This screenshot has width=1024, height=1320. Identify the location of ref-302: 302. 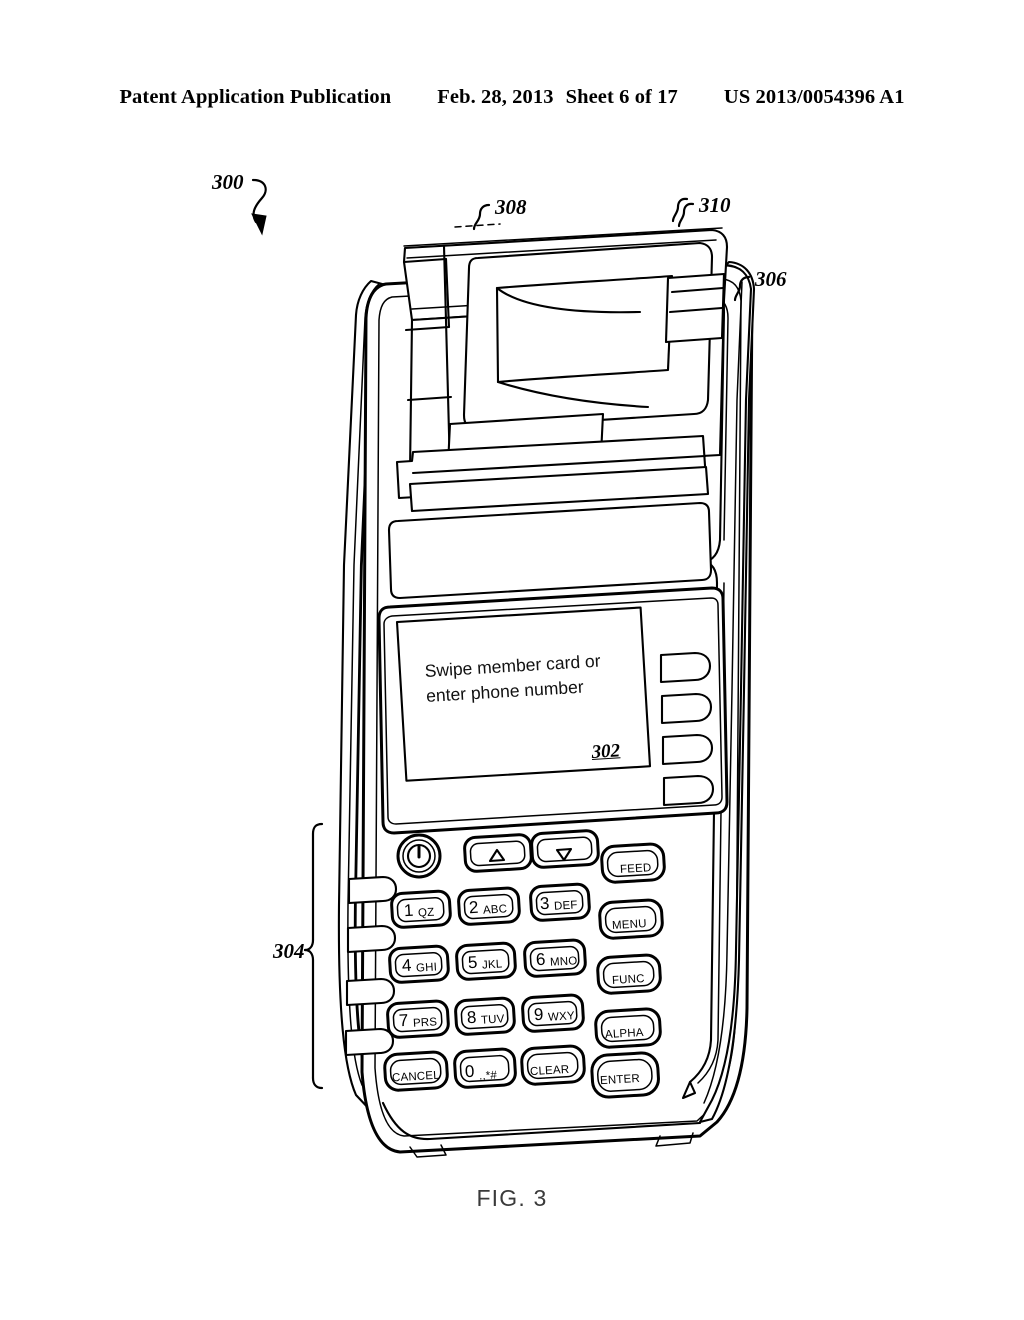
(606, 751).